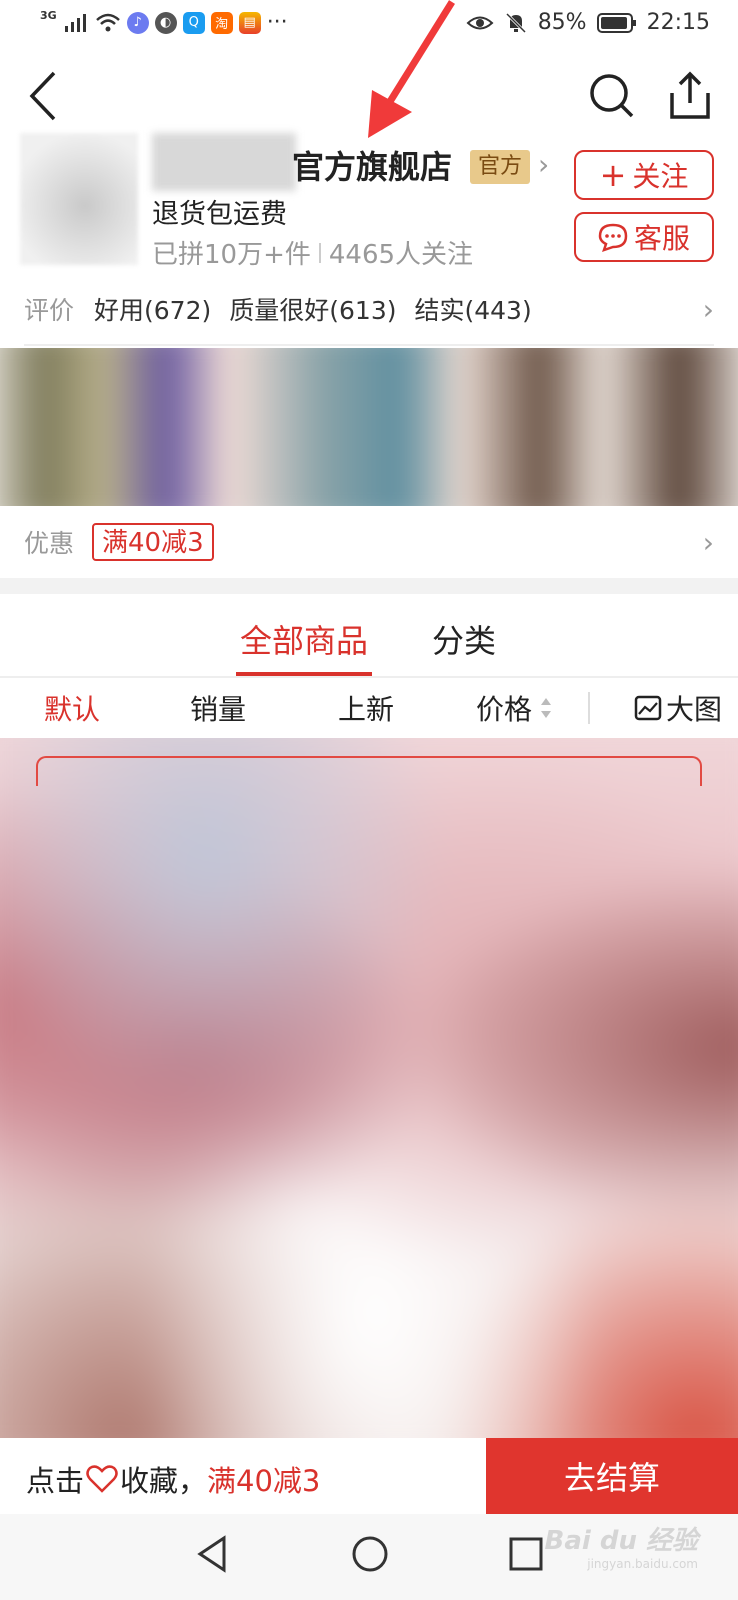 This screenshot has height=1600, width=738. I want to click on share-button, so click(690, 96).